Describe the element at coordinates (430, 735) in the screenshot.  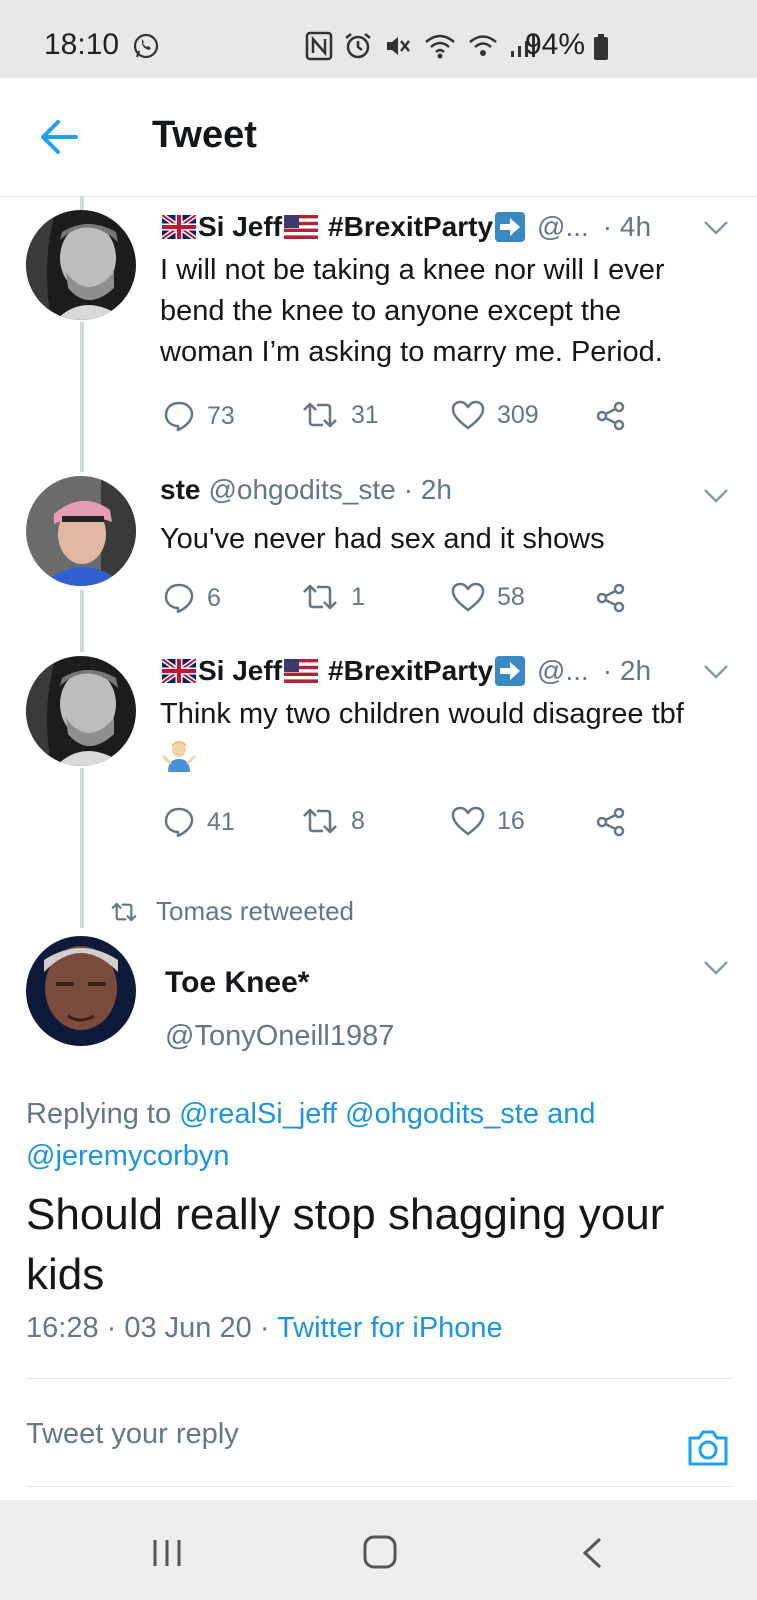
I see `tweet-text: Think my two children would disagree tbf` at that location.